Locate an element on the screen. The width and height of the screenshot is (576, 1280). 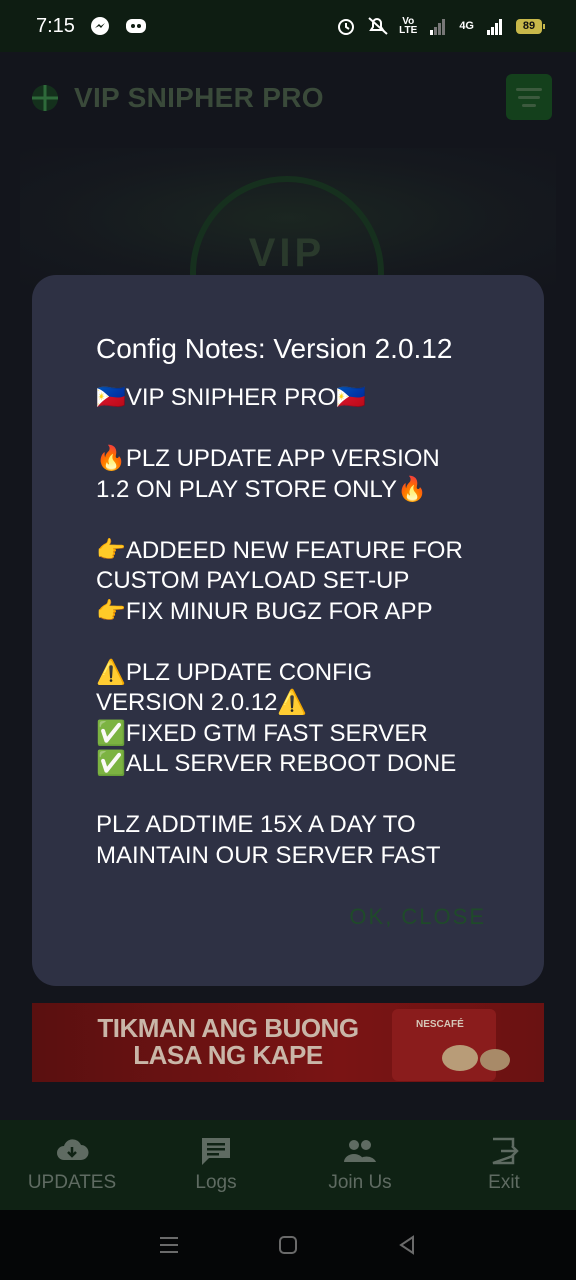
ad-brand: NESCAFÉ is located at coordinates (440, 1024).